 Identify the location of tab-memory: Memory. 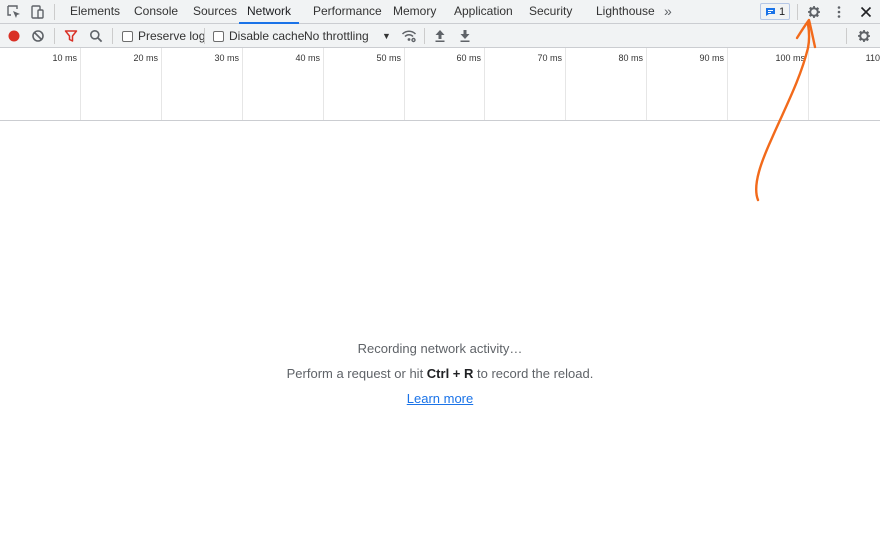
(414, 11).